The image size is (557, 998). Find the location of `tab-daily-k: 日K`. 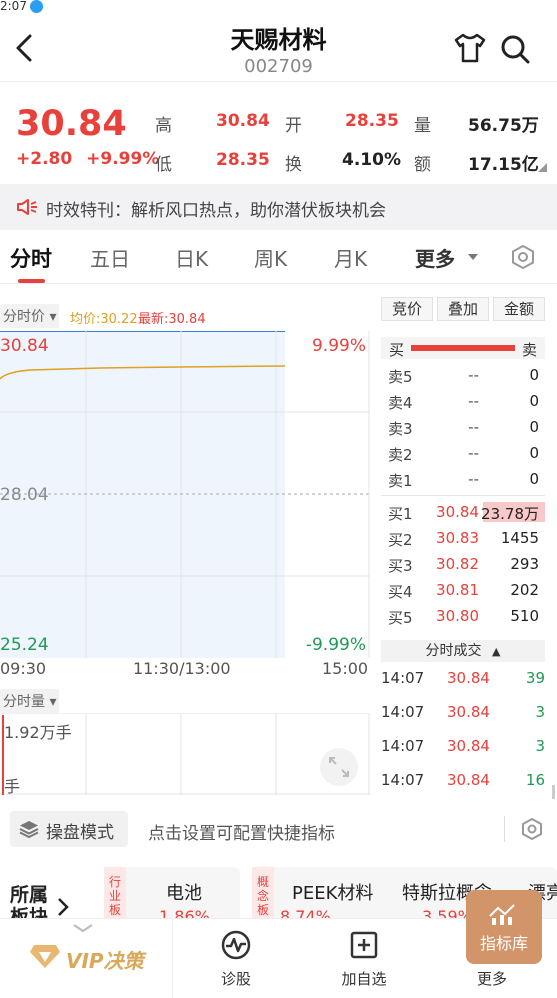

tab-daily-k: 日K is located at coordinates (191, 257).